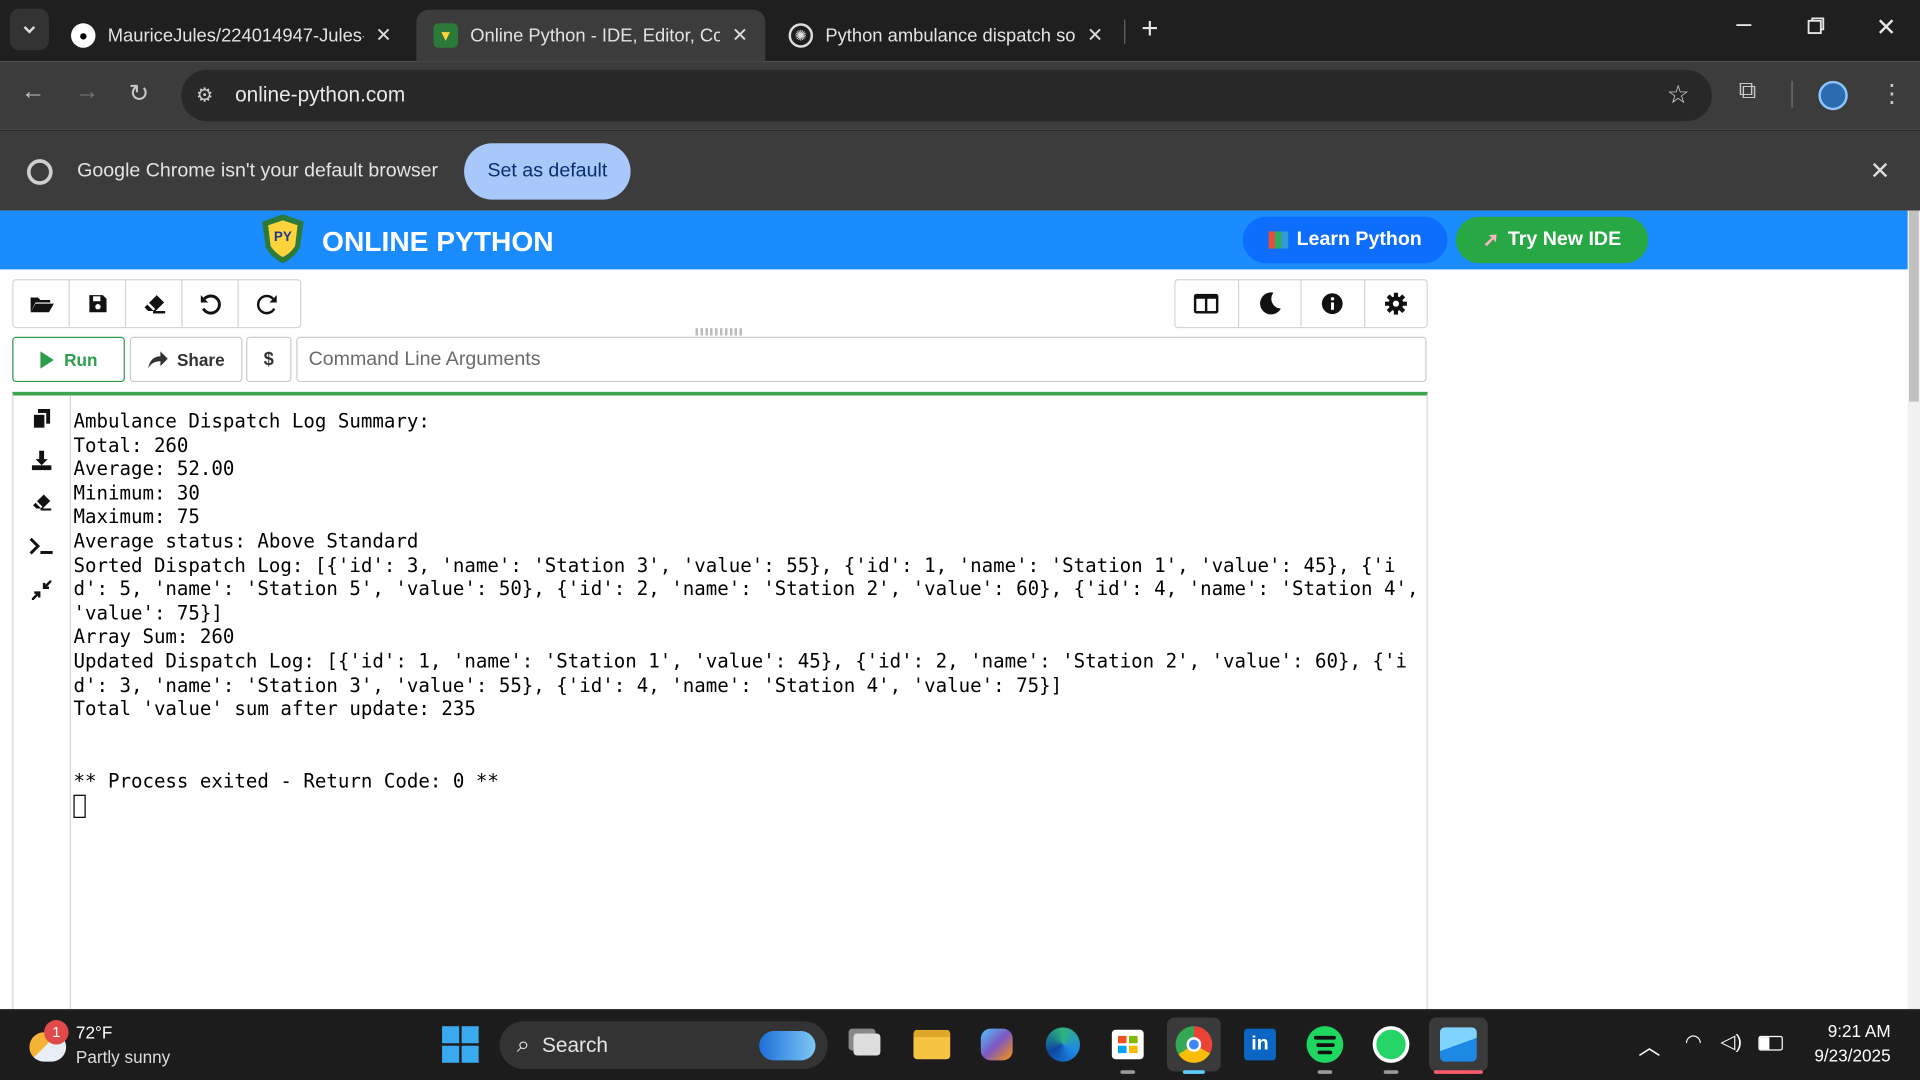 This screenshot has width=1920, height=1080. What do you see at coordinates (1345, 240) in the screenshot?
I see `learn-python-button: Learn Python` at bounding box center [1345, 240].